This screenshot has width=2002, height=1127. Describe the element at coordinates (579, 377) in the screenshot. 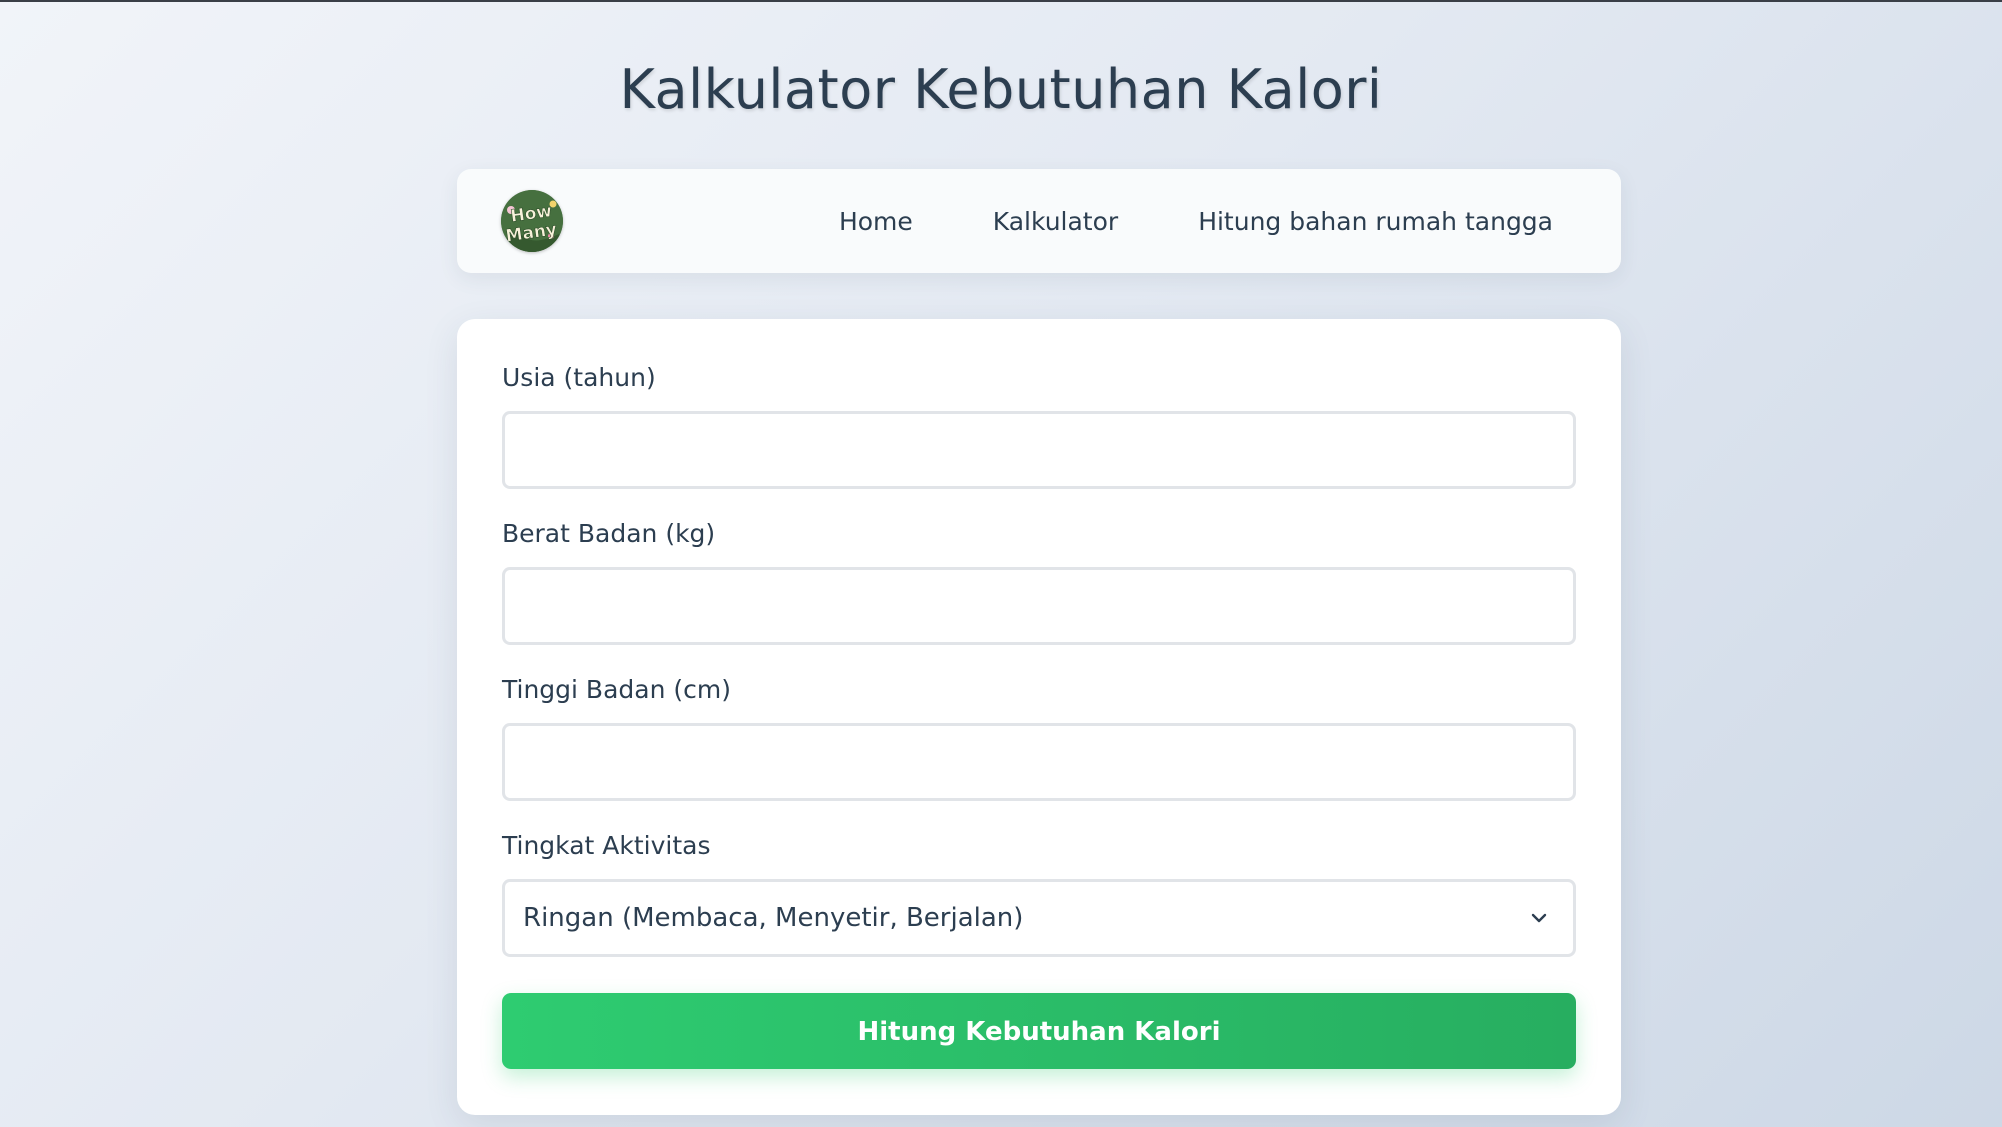

I see `age-label: Usia (tahun)` at that location.